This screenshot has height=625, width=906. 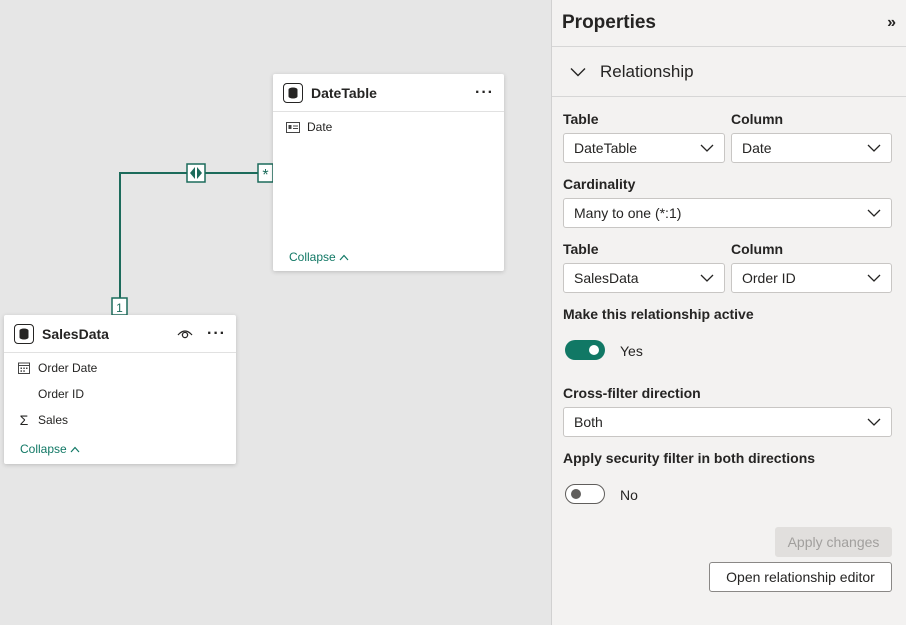 I want to click on many-marker: *, so click(x=265, y=173).